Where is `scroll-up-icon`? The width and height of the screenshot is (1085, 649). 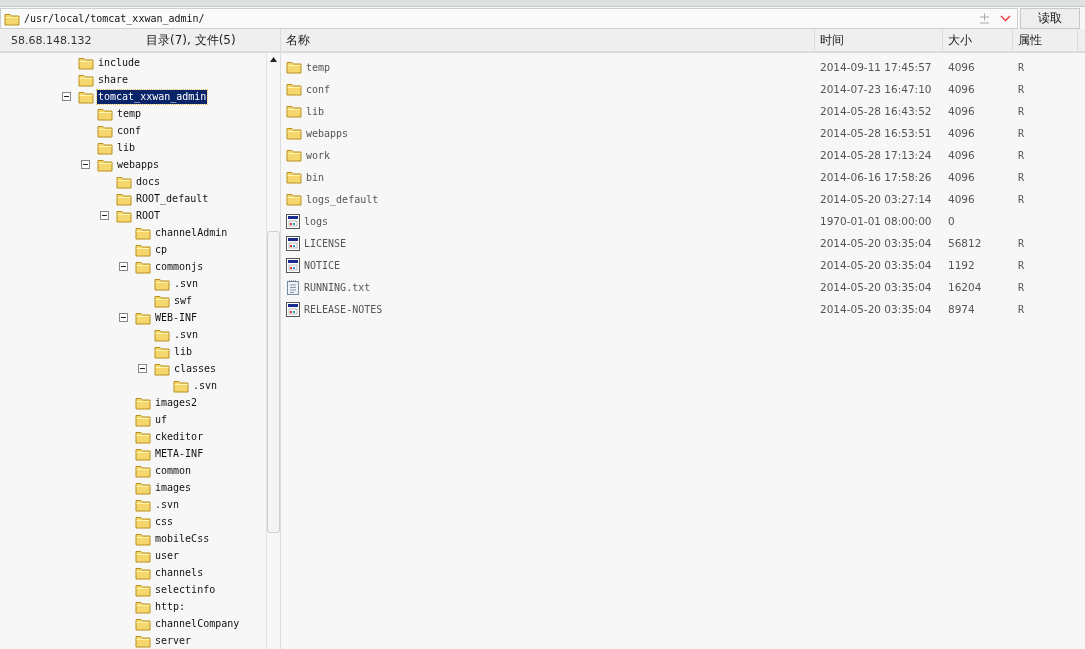
scroll-up-icon is located at coordinates (273, 59).